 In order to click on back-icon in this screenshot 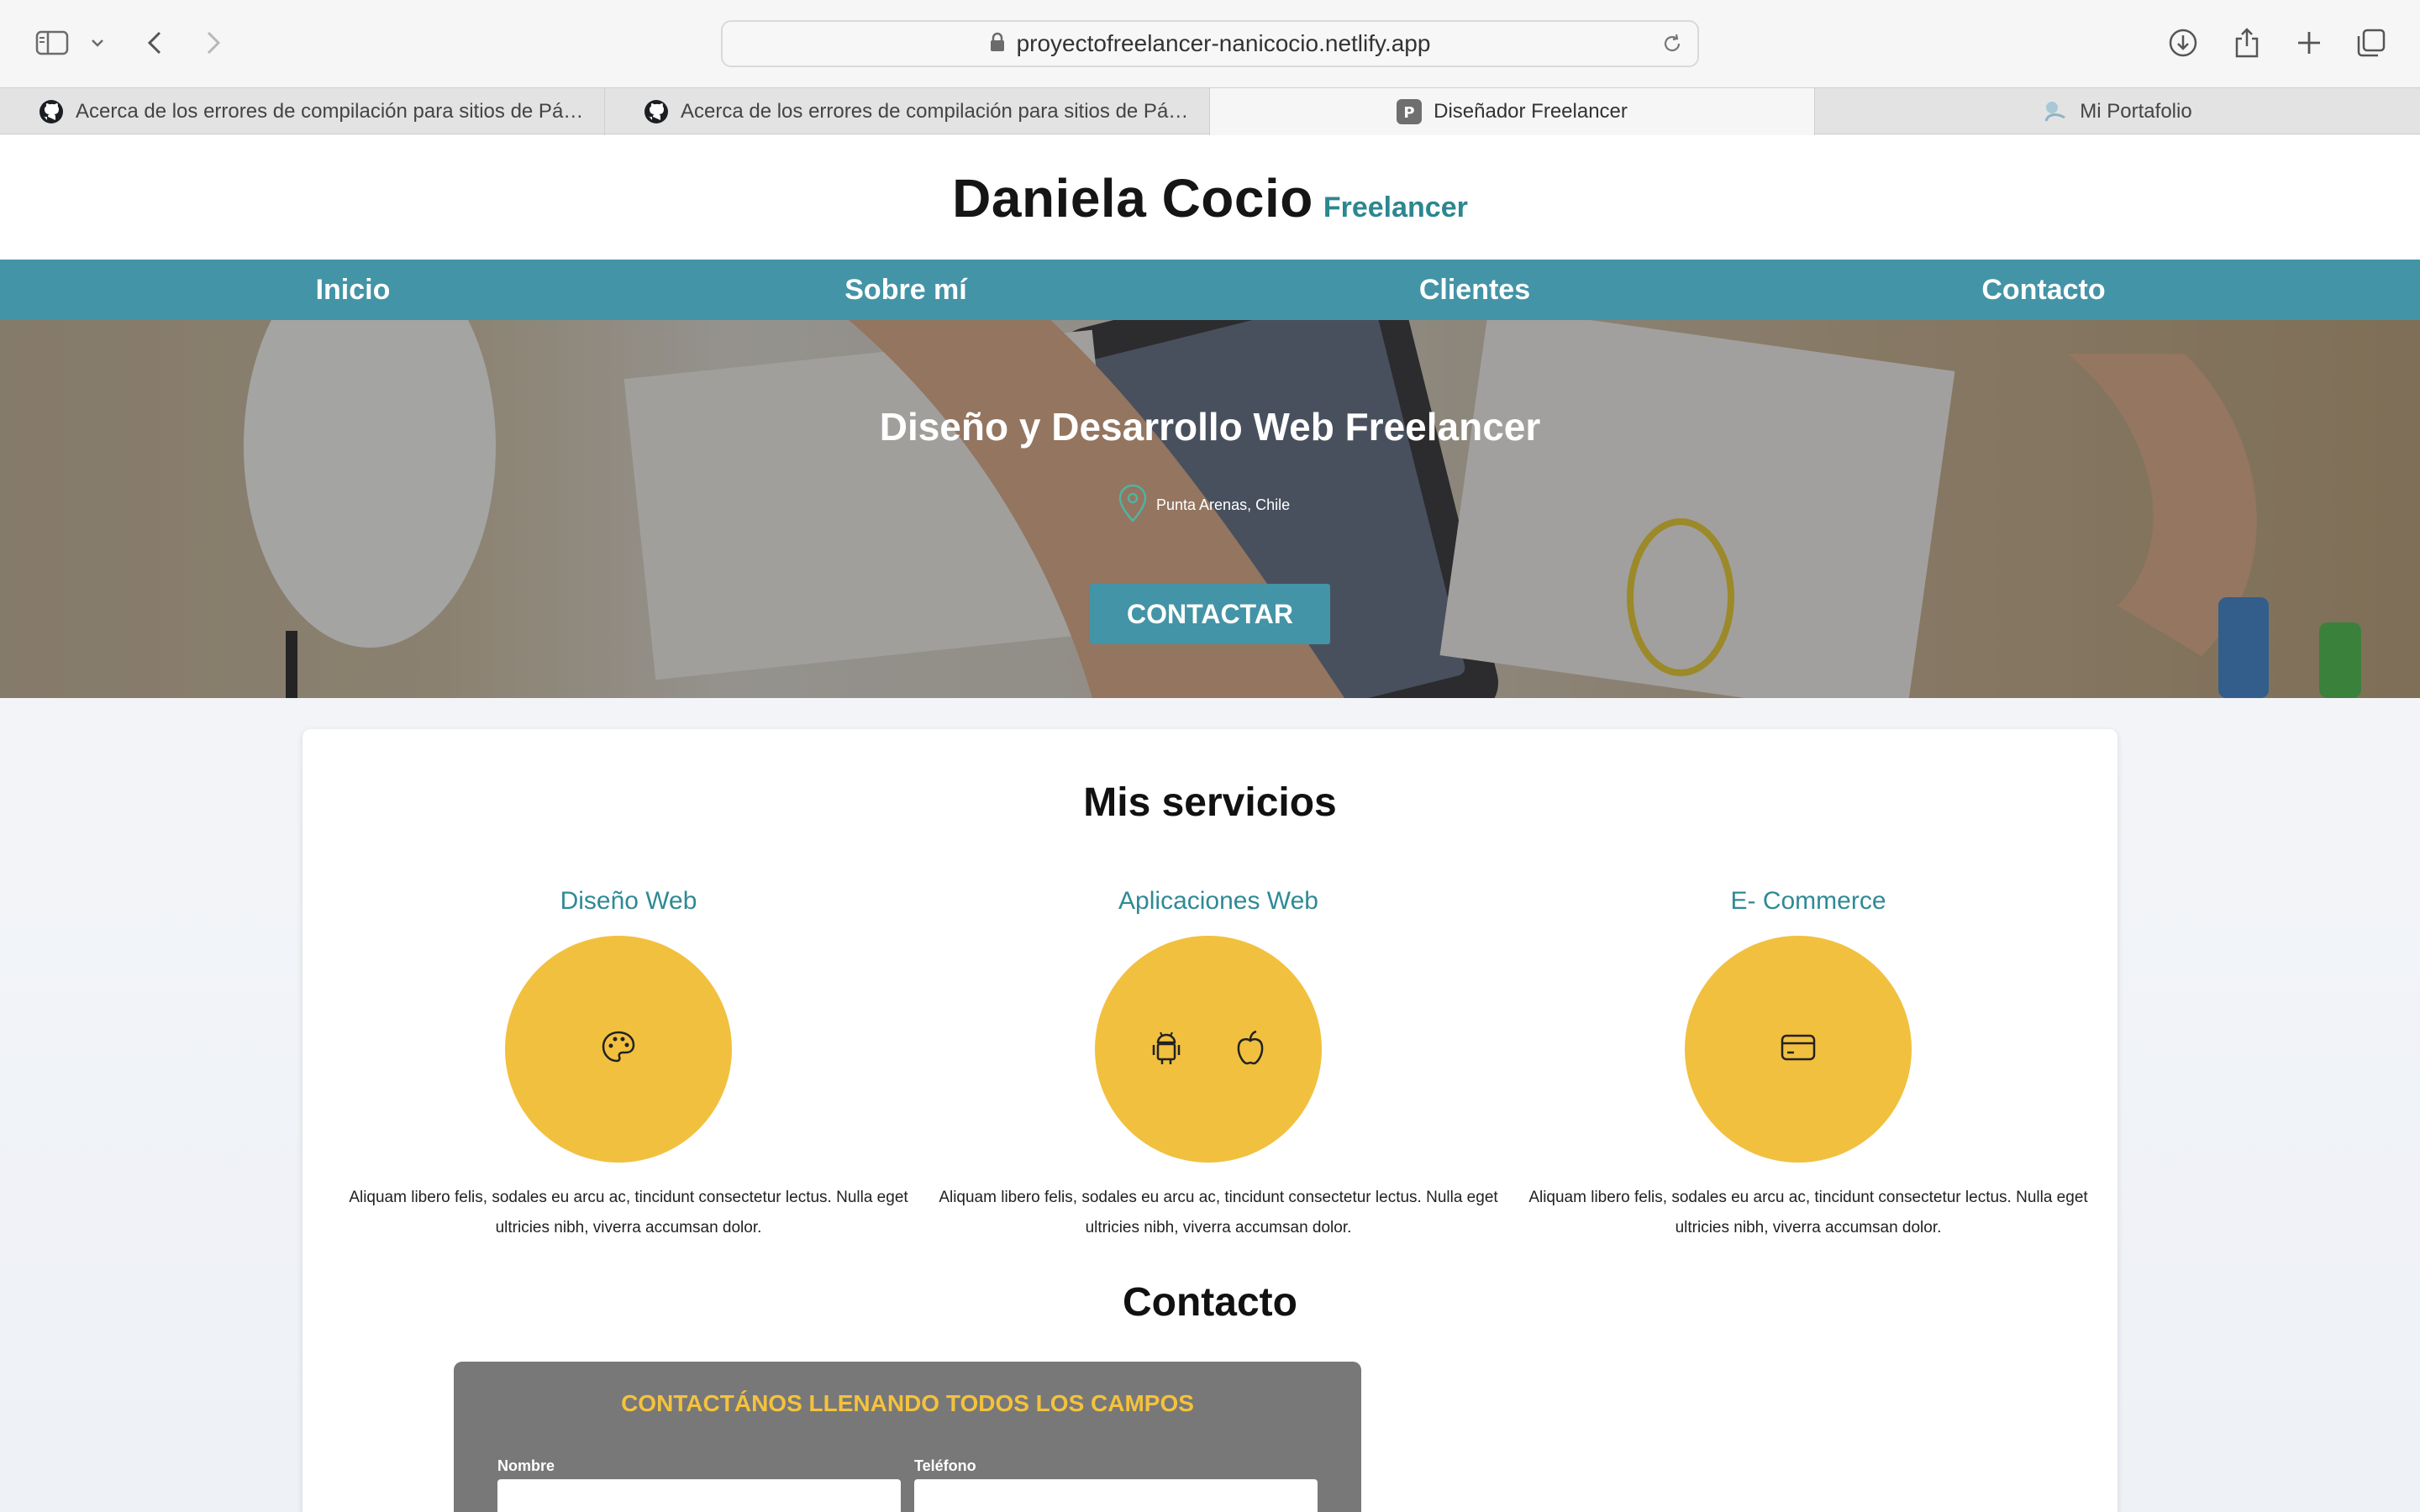, I will do `click(154, 42)`.